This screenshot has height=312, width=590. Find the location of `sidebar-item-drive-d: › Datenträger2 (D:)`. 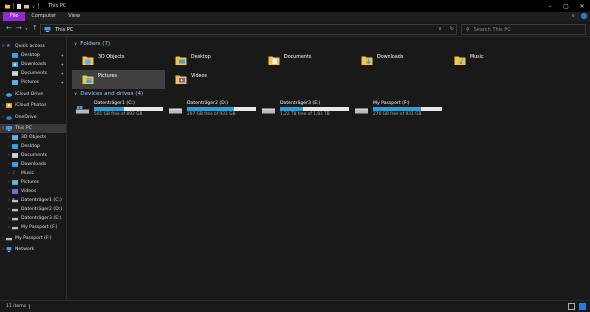

sidebar-item-drive-d: › Datenträger2 (D:) is located at coordinates (33, 209).